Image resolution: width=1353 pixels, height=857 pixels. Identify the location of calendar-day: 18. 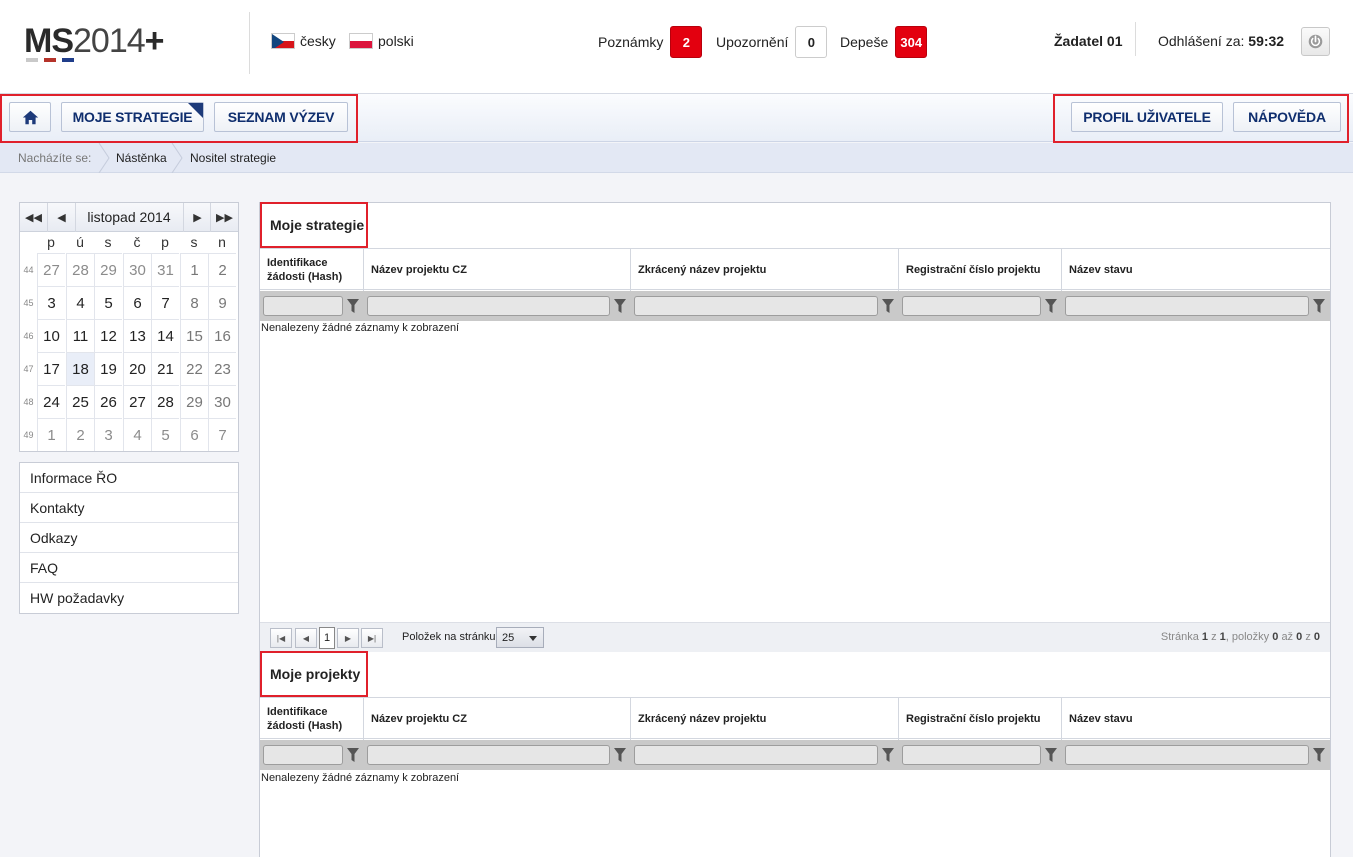
(80, 368).